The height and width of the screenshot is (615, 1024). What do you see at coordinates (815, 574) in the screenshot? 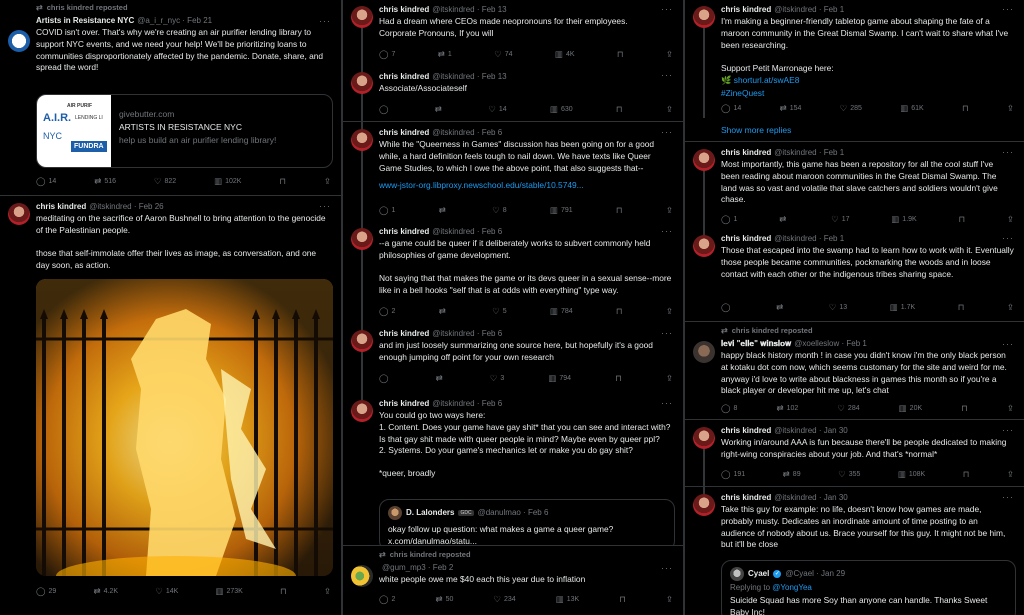
I see `quoted-author-handle: @Cyael · Jan 29` at bounding box center [815, 574].